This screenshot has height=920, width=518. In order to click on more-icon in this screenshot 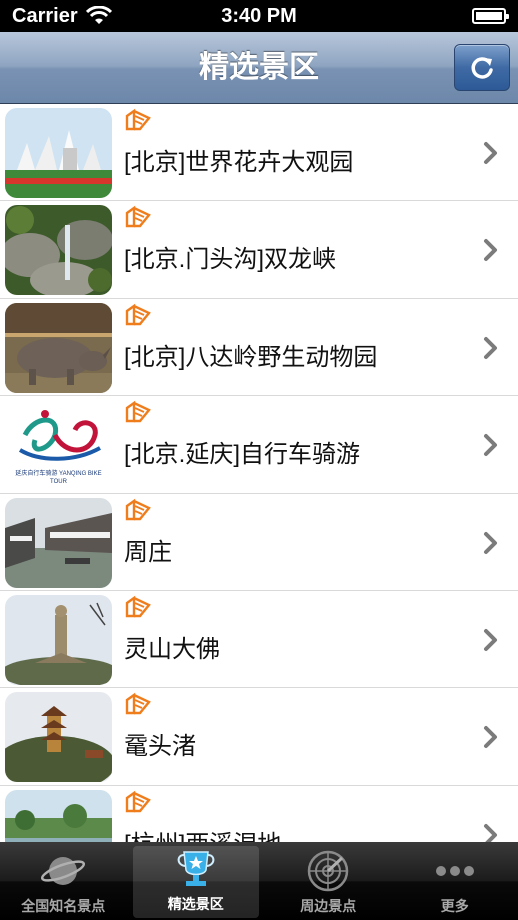, I will do `click(454, 871)`.